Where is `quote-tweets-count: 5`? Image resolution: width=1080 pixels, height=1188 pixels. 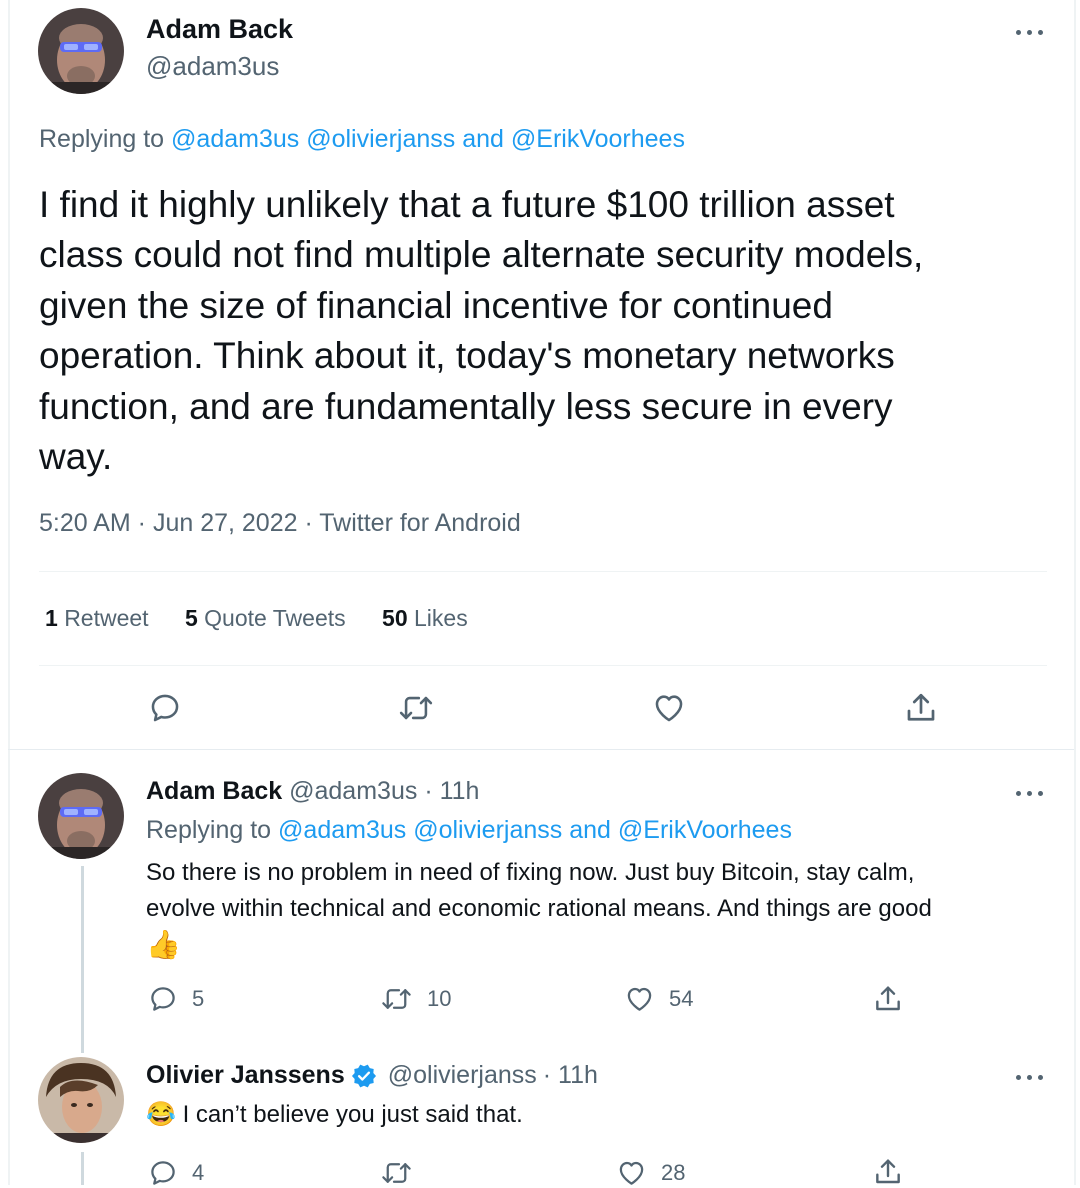 quote-tweets-count: 5 is located at coordinates (191, 618).